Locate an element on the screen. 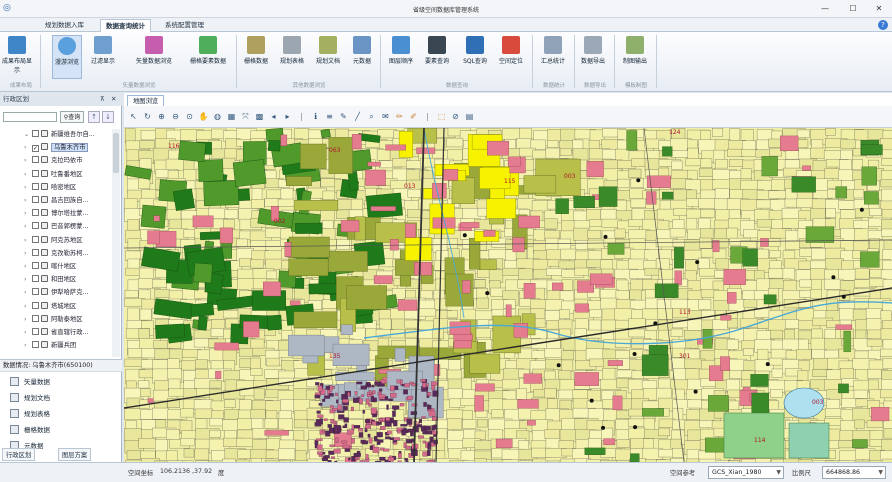  query-button: ⚲查询 is located at coordinates (72, 117).